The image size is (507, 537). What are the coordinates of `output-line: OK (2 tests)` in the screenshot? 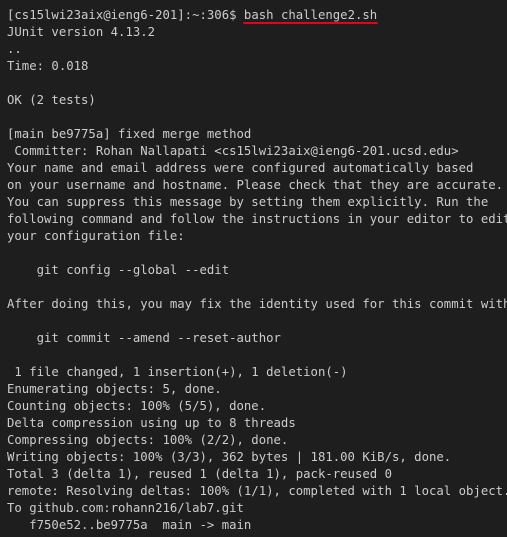 It's located at (51, 100).